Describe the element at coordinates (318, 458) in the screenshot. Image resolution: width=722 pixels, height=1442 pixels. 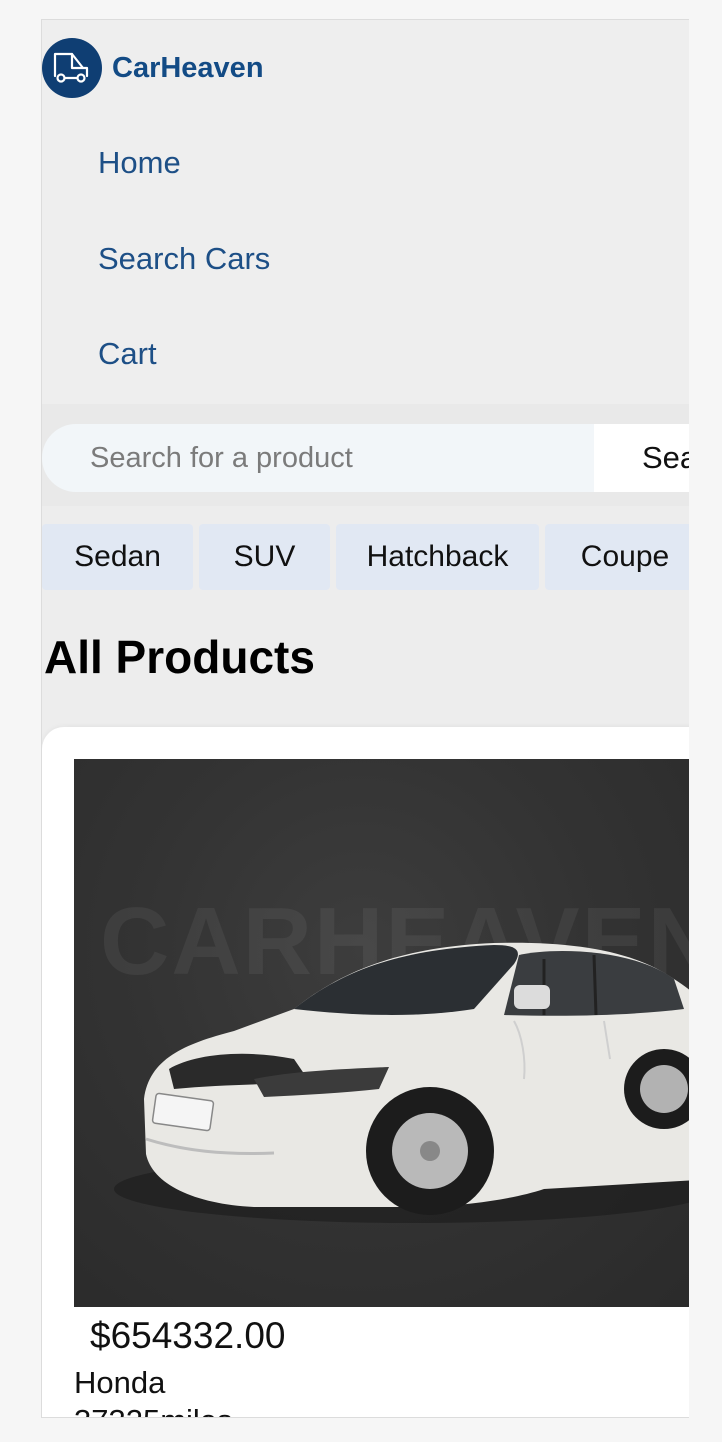
I see `search-input` at that location.